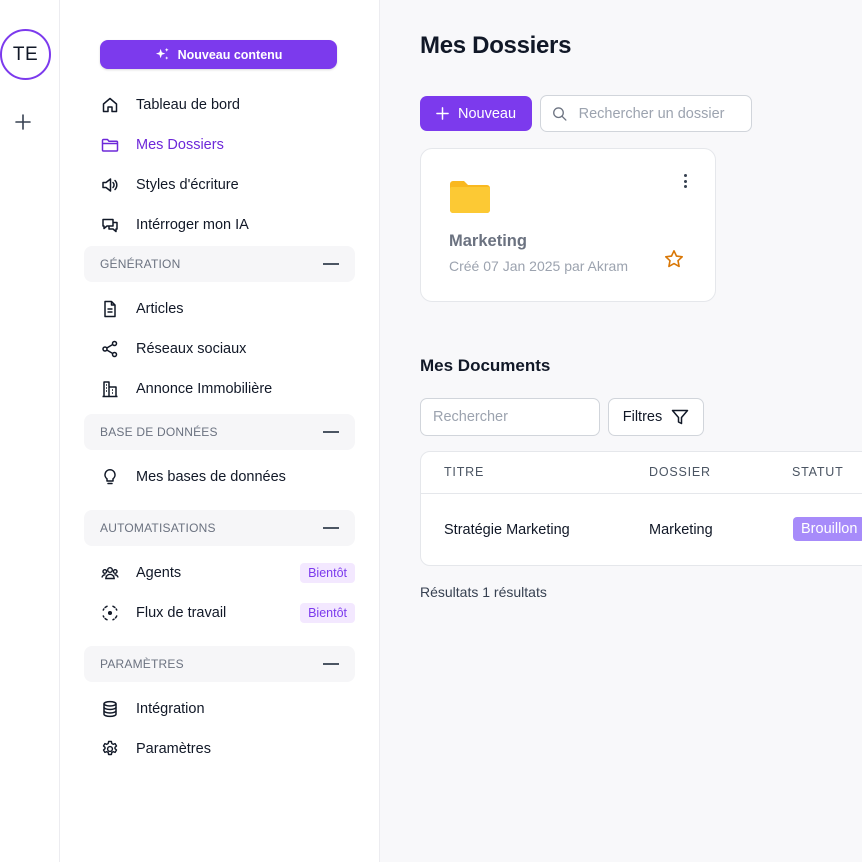 The width and height of the screenshot is (862, 862). I want to click on nav-item-folders: Mes Dossiers, so click(227, 145).